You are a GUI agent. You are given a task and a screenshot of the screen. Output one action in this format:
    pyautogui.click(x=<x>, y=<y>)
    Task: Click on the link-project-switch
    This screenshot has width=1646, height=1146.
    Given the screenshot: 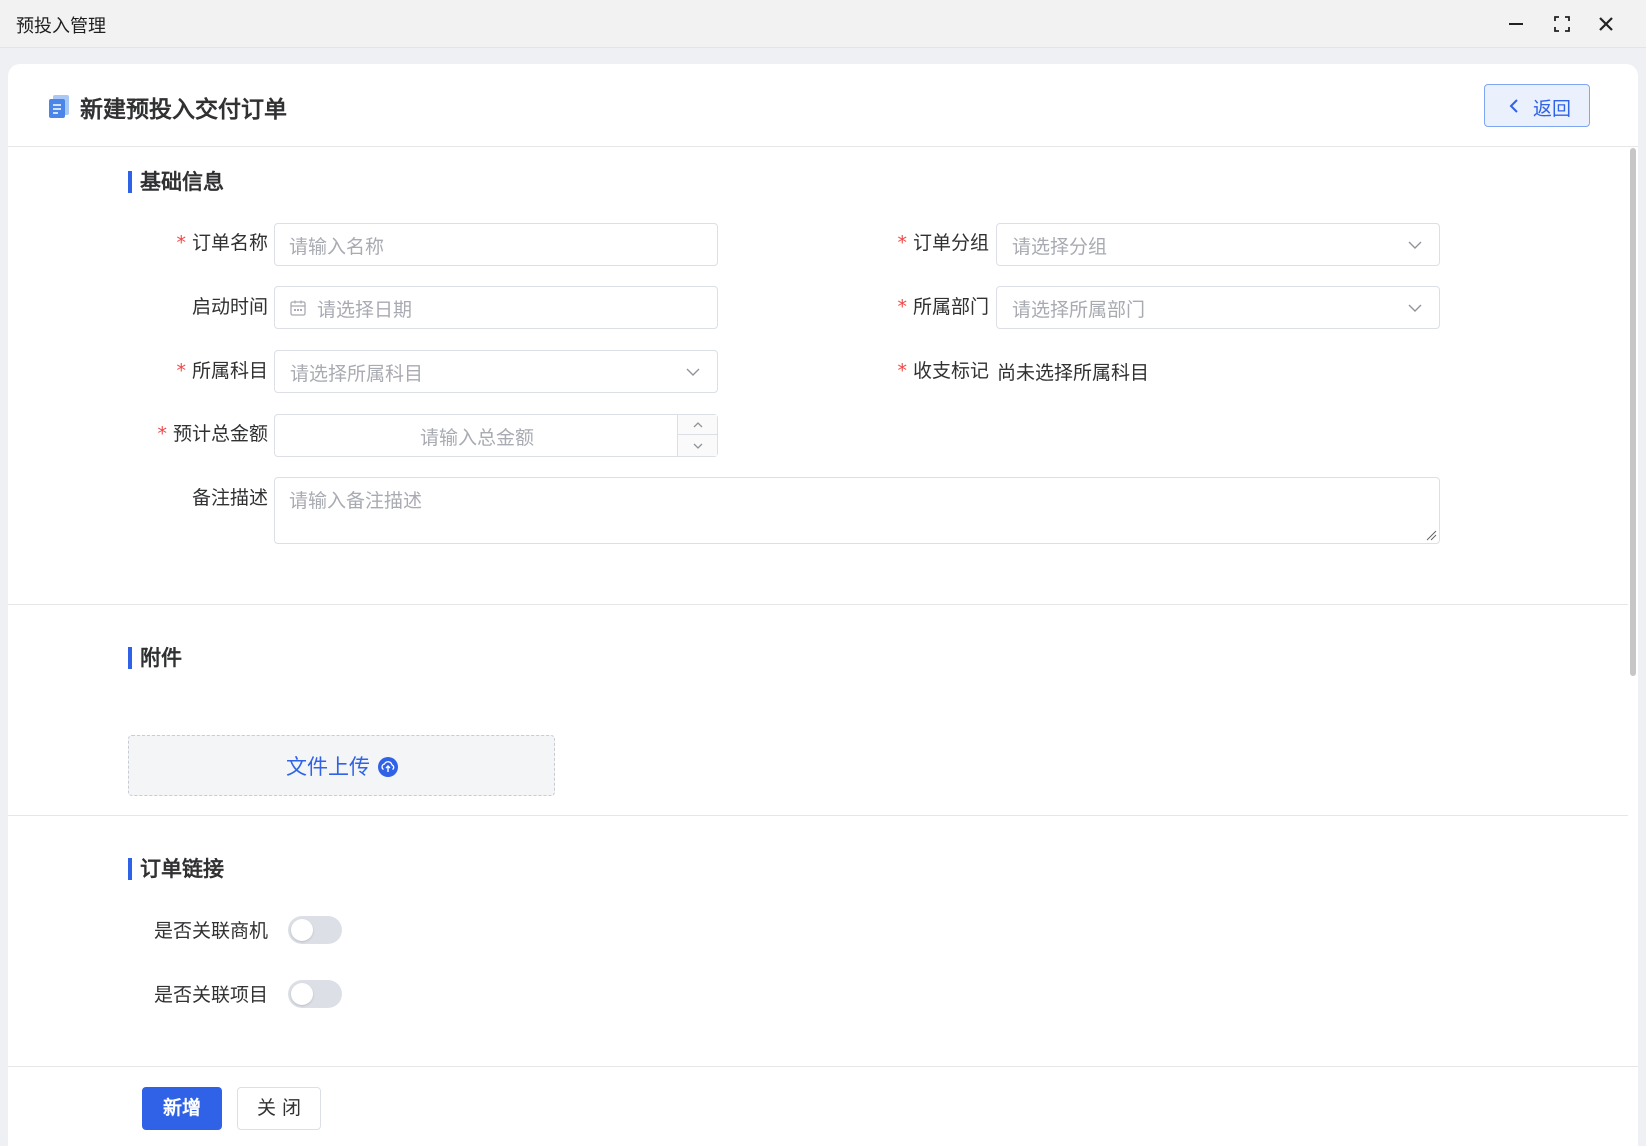 What is the action you would take?
    pyautogui.click(x=315, y=994)
    